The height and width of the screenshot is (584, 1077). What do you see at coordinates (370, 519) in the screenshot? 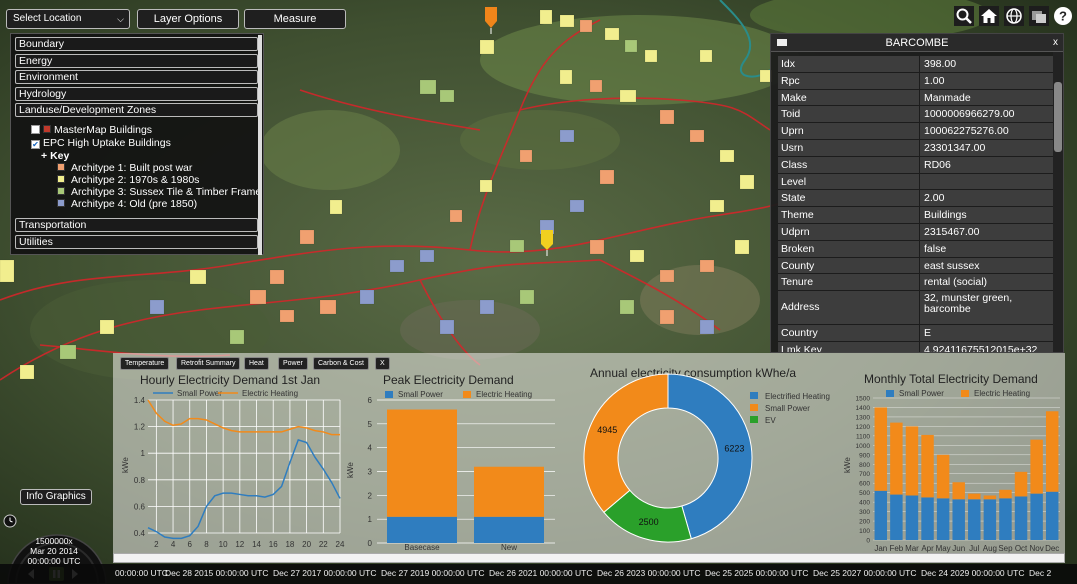
I see `tick-label: 1` at bounding box center [370, 519].